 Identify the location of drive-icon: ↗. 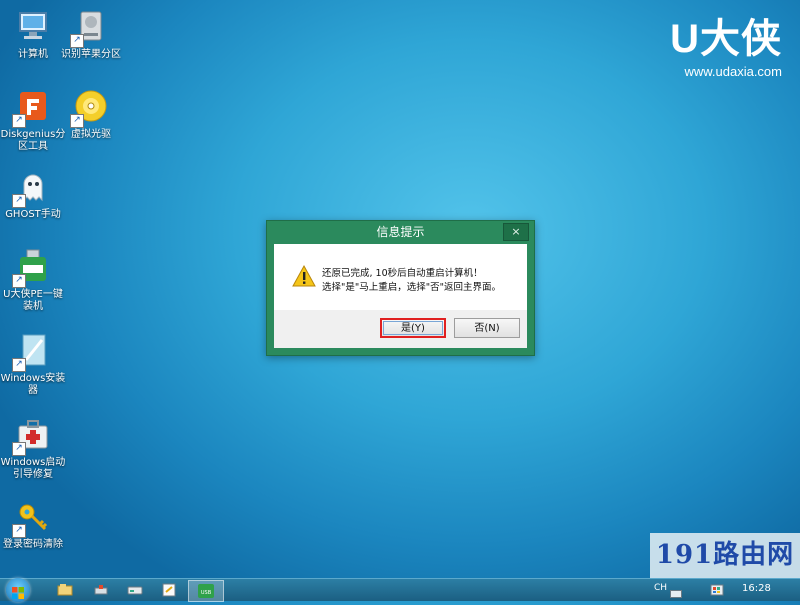
(90, 28).